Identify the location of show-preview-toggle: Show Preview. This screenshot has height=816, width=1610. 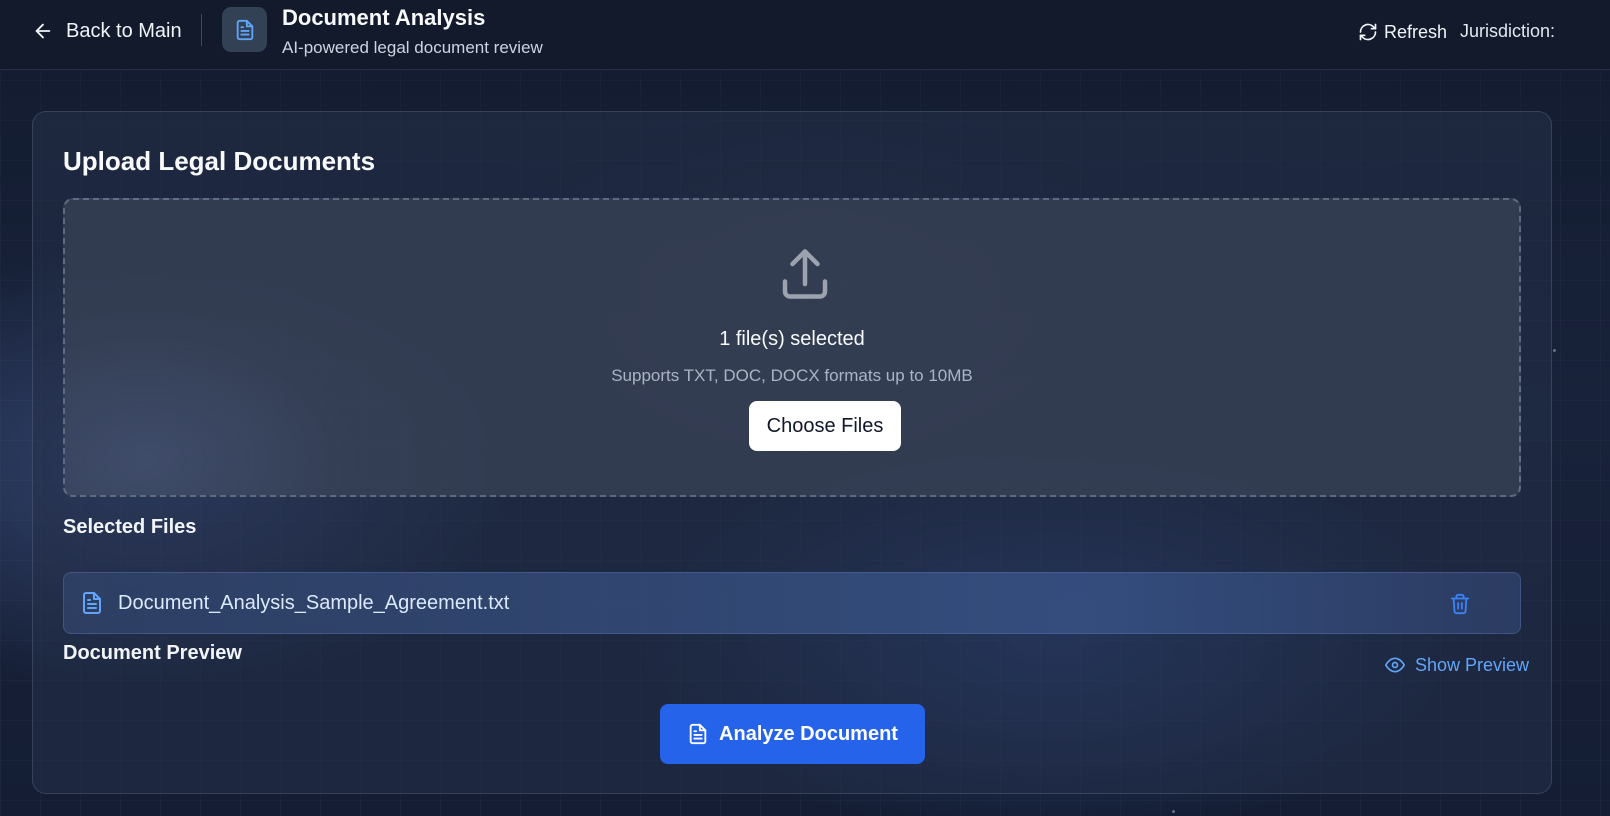
(1457, 665).